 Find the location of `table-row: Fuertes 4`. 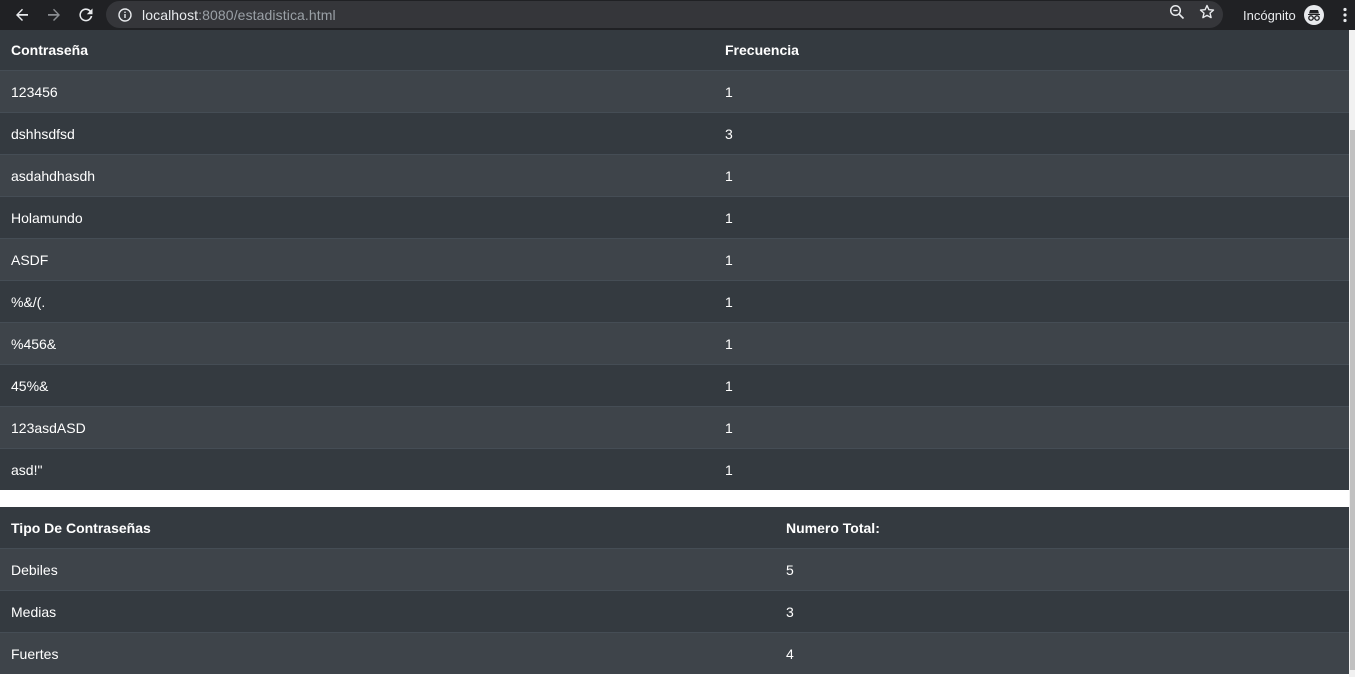

table-row: Fuertes 4 is located at coordinates (674, 653).